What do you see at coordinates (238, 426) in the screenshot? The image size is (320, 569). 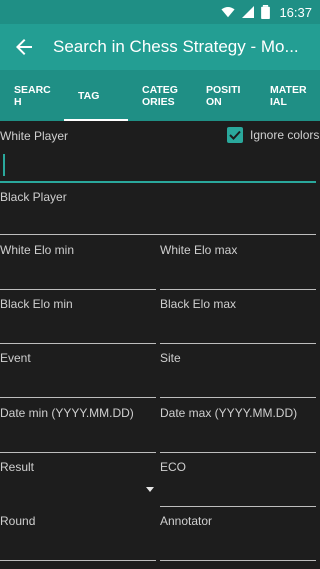 I see `date-max-field: Date max (YYYY.MM.DD)` at bounding box center [238, 426].